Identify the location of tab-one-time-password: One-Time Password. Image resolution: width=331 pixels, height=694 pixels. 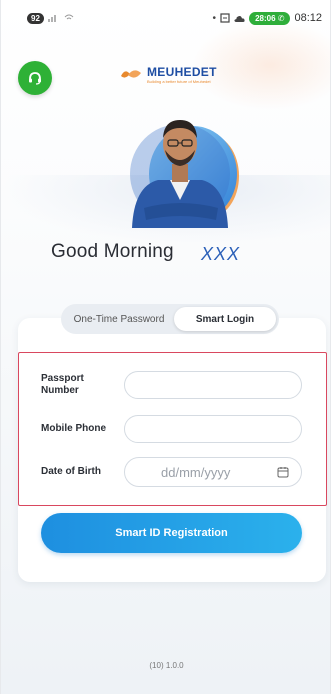
(119, 319).